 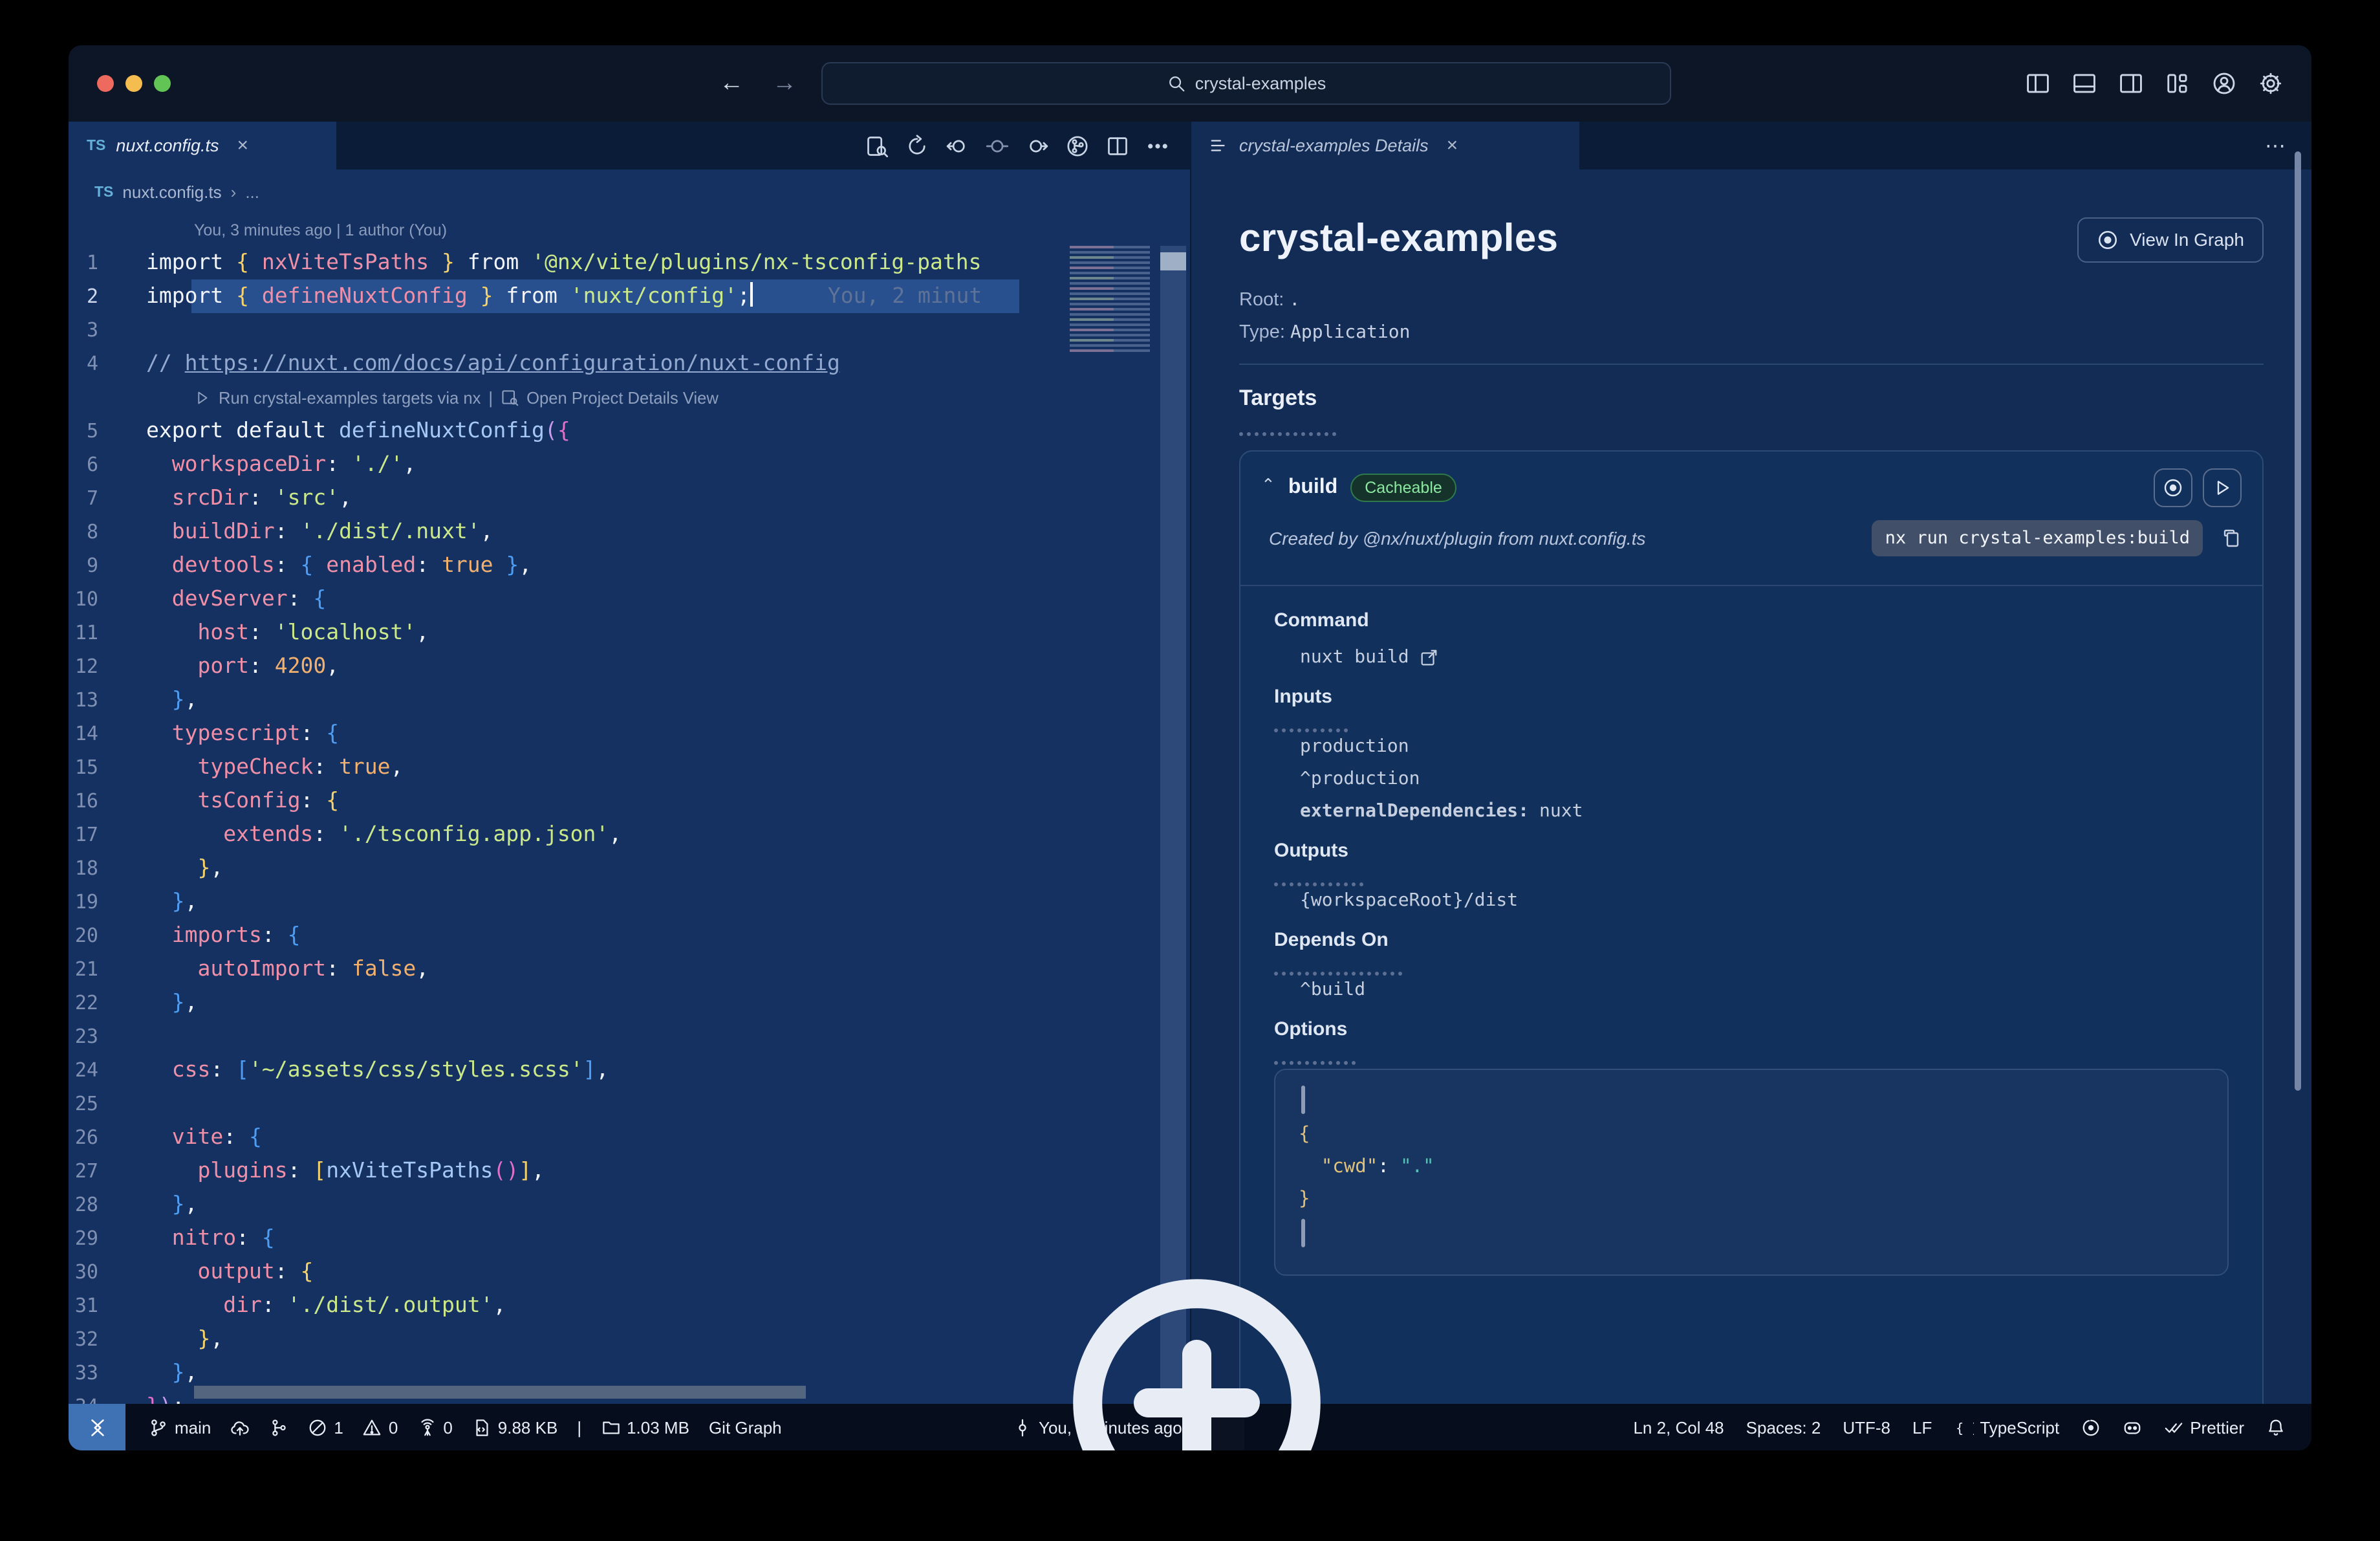 What do you see at coordinates (629, 464) in the screenshot?
I see `code-line-6: 6 workspaceDir: './',` at bounding box center [629, 464].